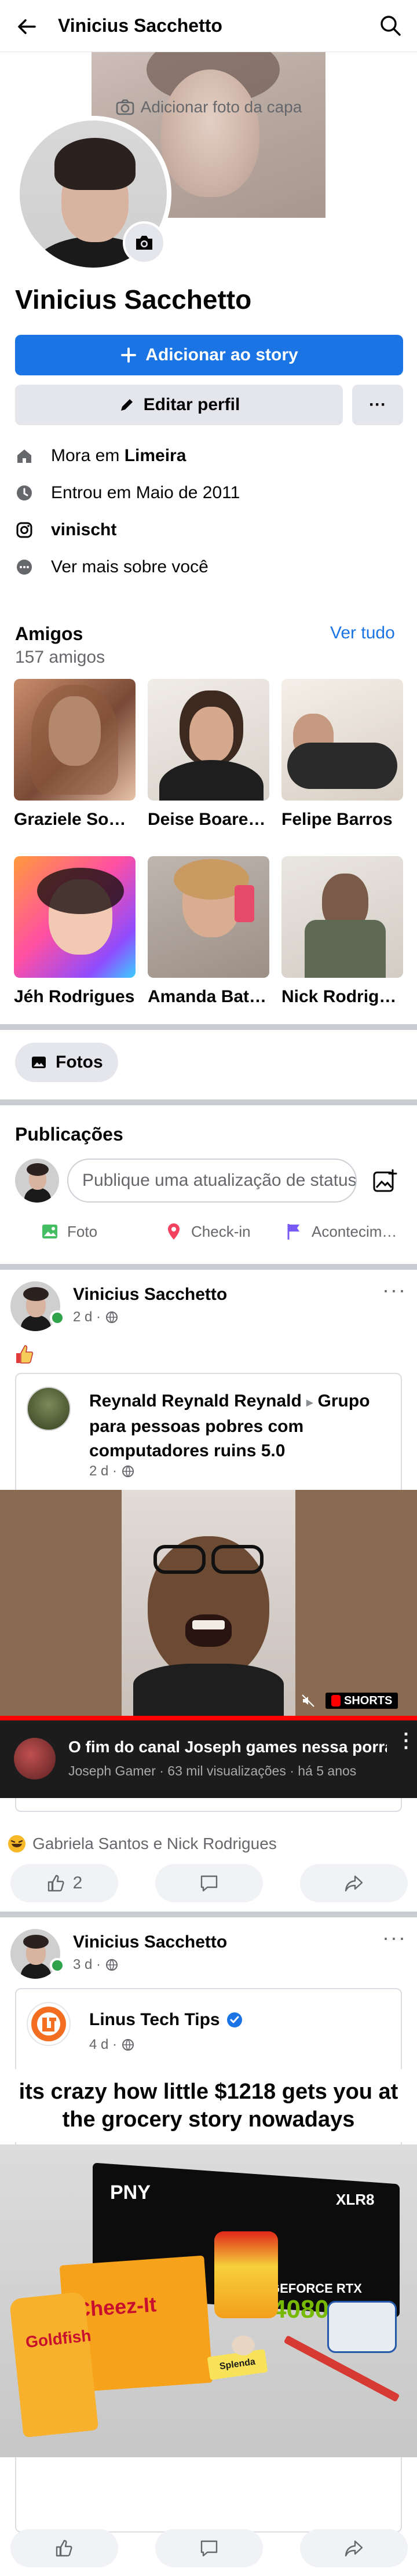 The image size is (417, 2576). What do you see at coordinates (358, 1231) in the screenshot?
I see `life-event-action-label: Acontecimento` at bounding box center [358, 1231].